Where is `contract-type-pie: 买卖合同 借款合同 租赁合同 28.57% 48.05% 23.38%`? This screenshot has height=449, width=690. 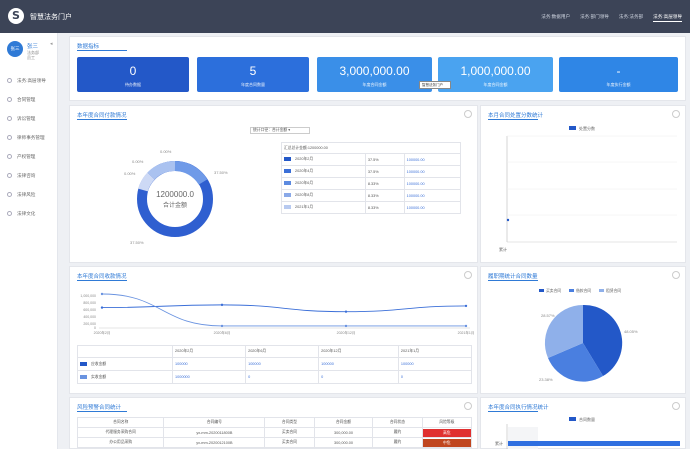
contract-type-pie: 买卖合同 借款合同 租赁合同 28.57% 48.05% 23.38% is located at coordinates (588, 335).